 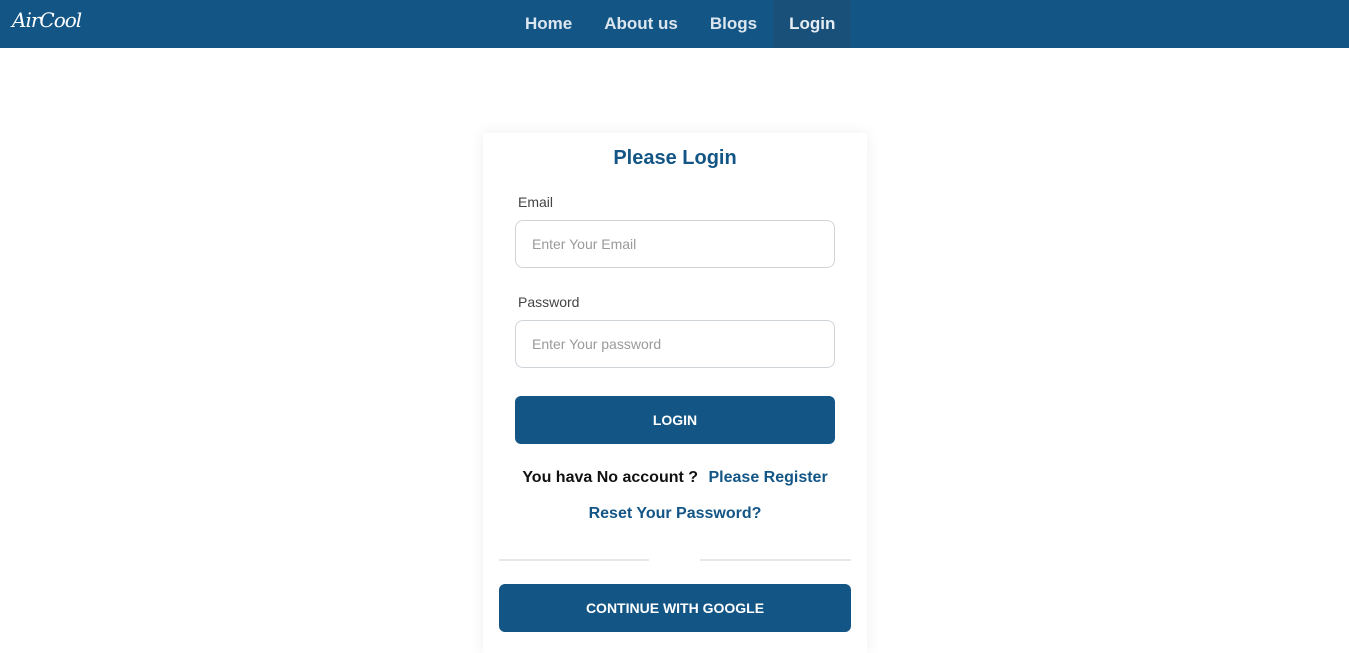 What do you see at coordinates (812, 24) in the screenshot?
I see `nav-login-link: Login` at bounding box center [812, 24].